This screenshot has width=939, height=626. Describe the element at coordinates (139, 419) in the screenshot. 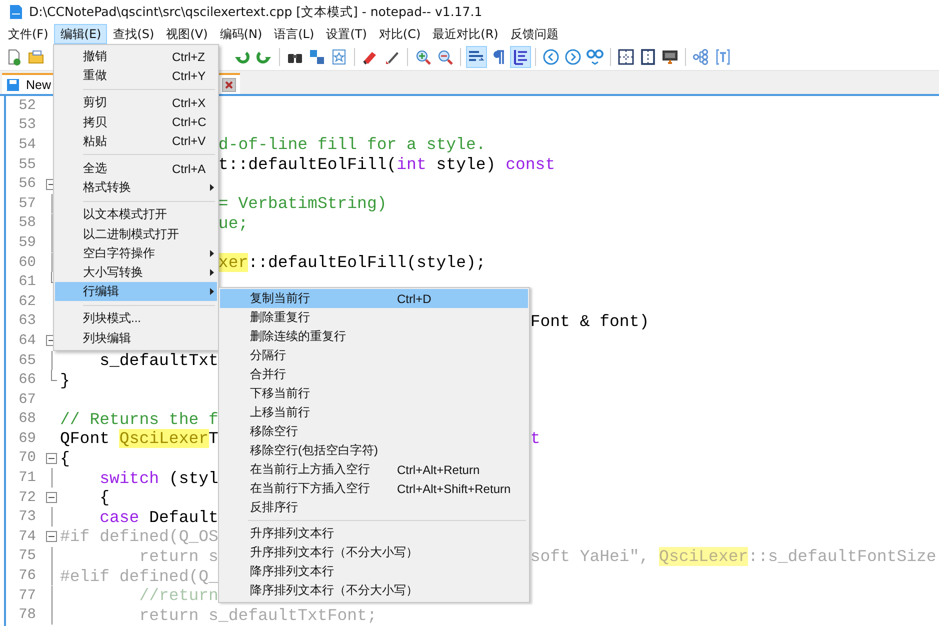

I see `code-text: // Returns the f` at that location.